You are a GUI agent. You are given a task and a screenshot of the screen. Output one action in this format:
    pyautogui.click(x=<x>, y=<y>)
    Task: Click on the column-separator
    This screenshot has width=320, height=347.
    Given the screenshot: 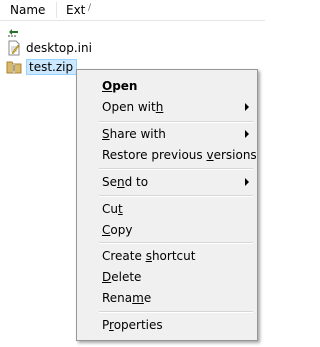 What is the action you would take?
    pyautogui.click(x=56, y=10)
    